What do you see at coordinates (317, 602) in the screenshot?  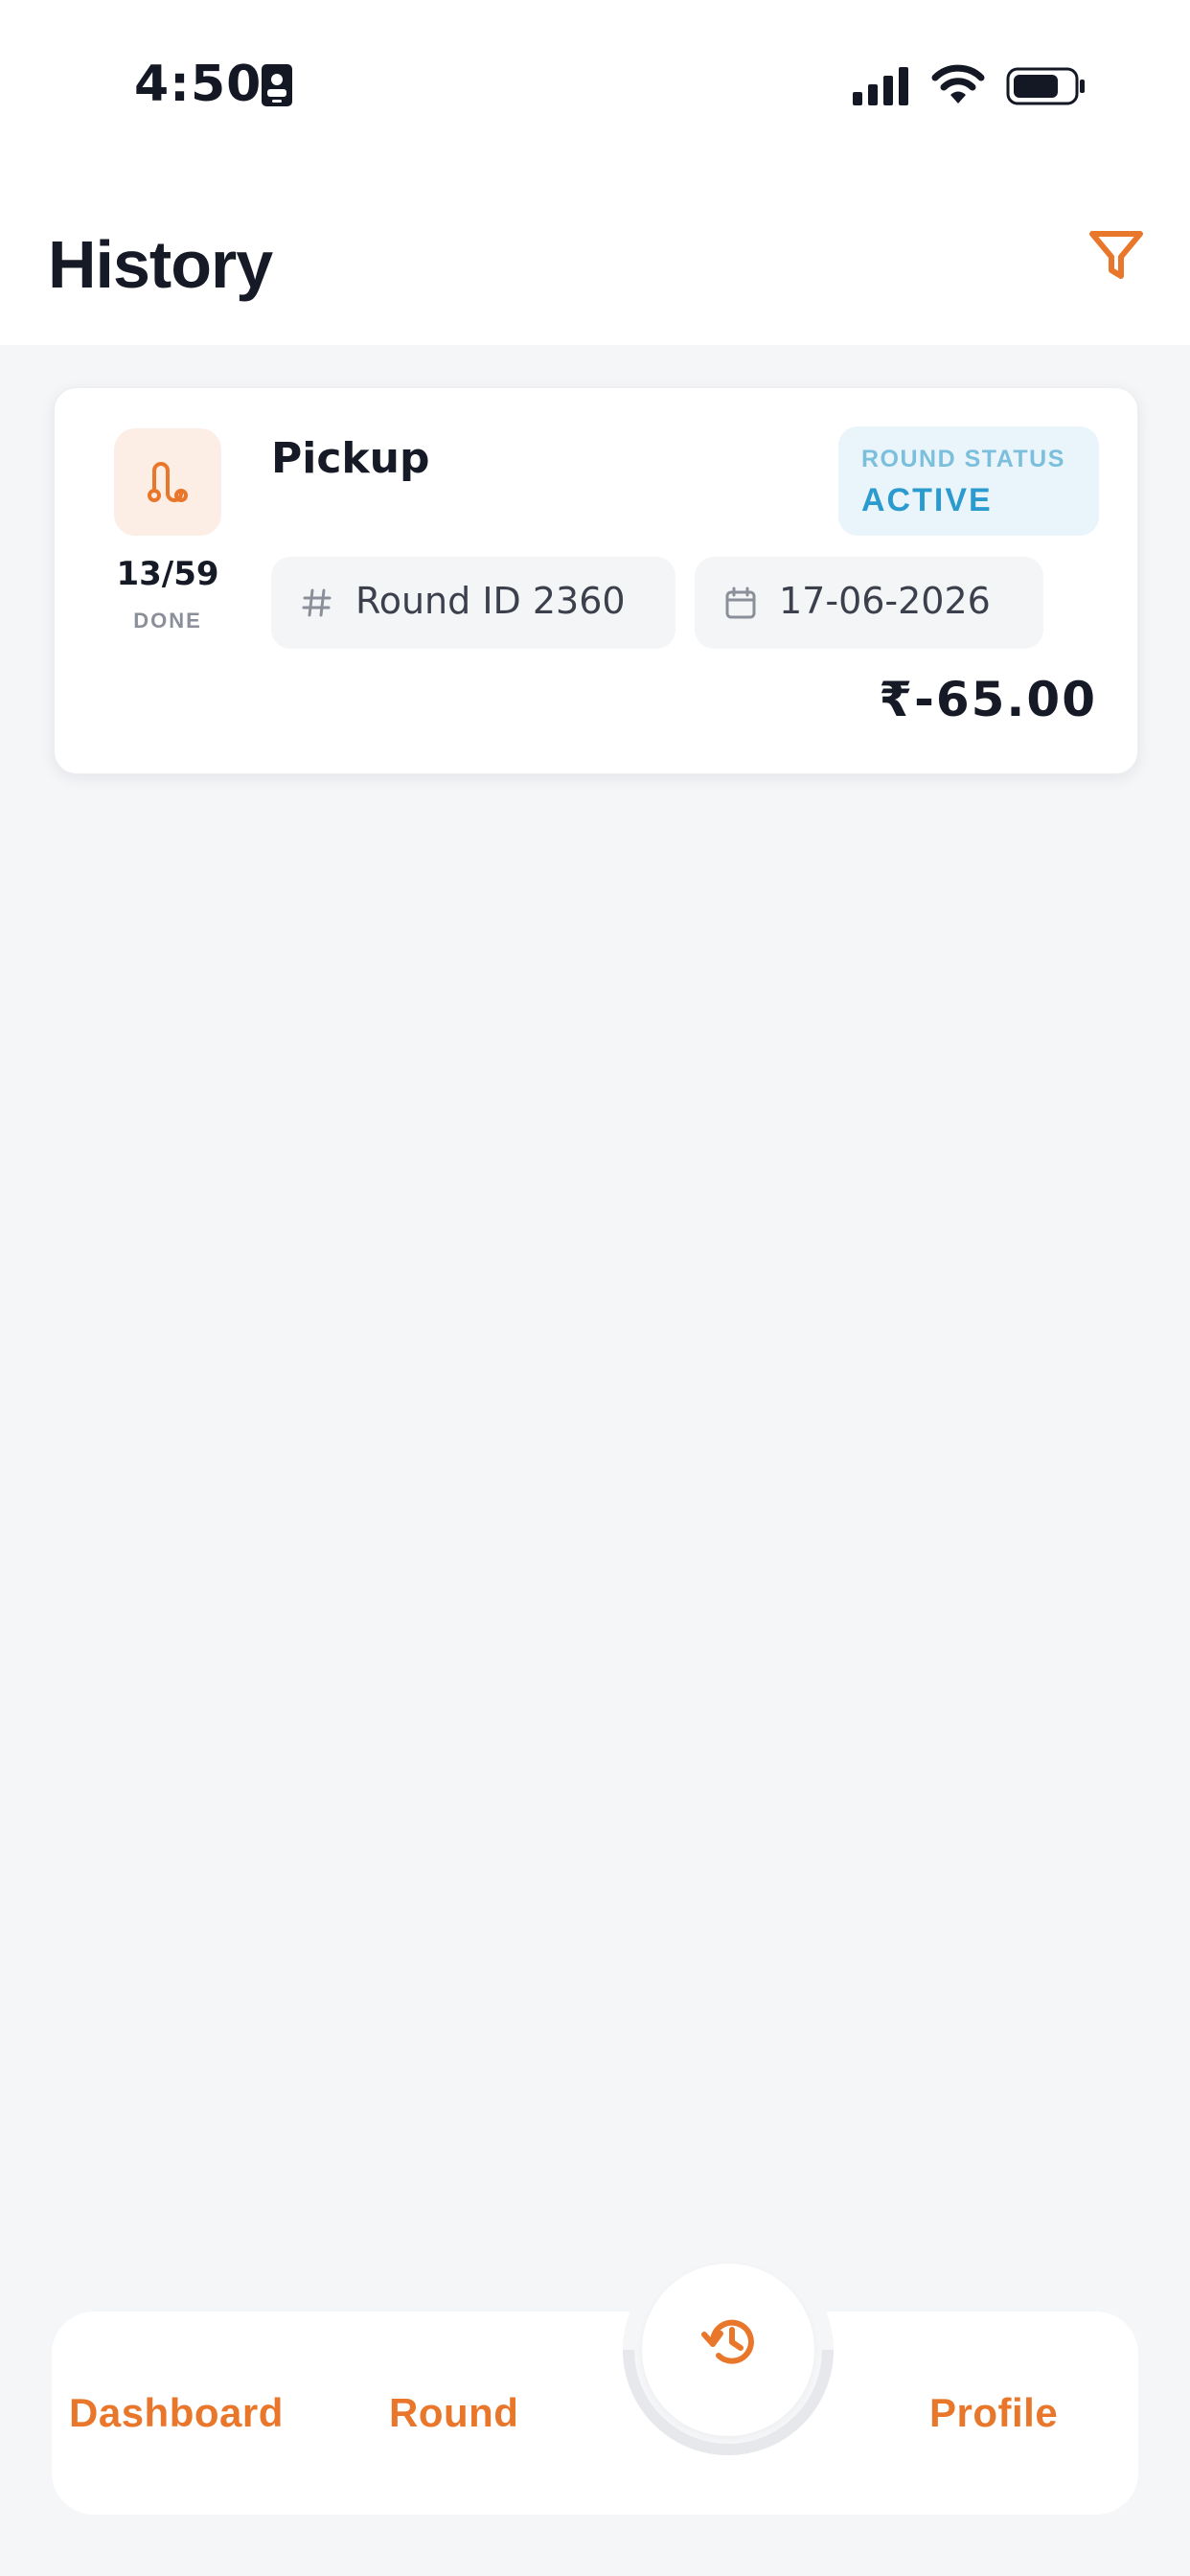 I see `hash-icon` at bounding box center [317, 602].